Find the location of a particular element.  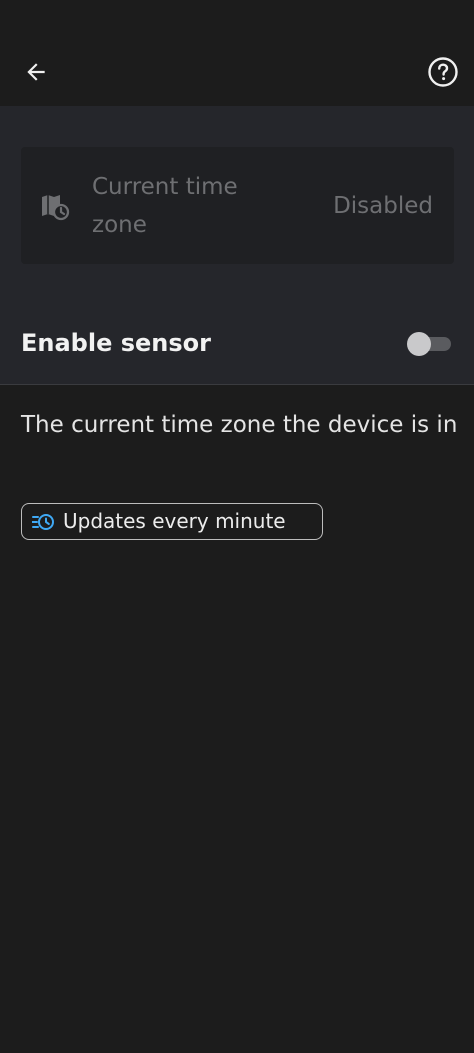

update-frequency-label: Updates every minute is located at coordinates (174, 521).